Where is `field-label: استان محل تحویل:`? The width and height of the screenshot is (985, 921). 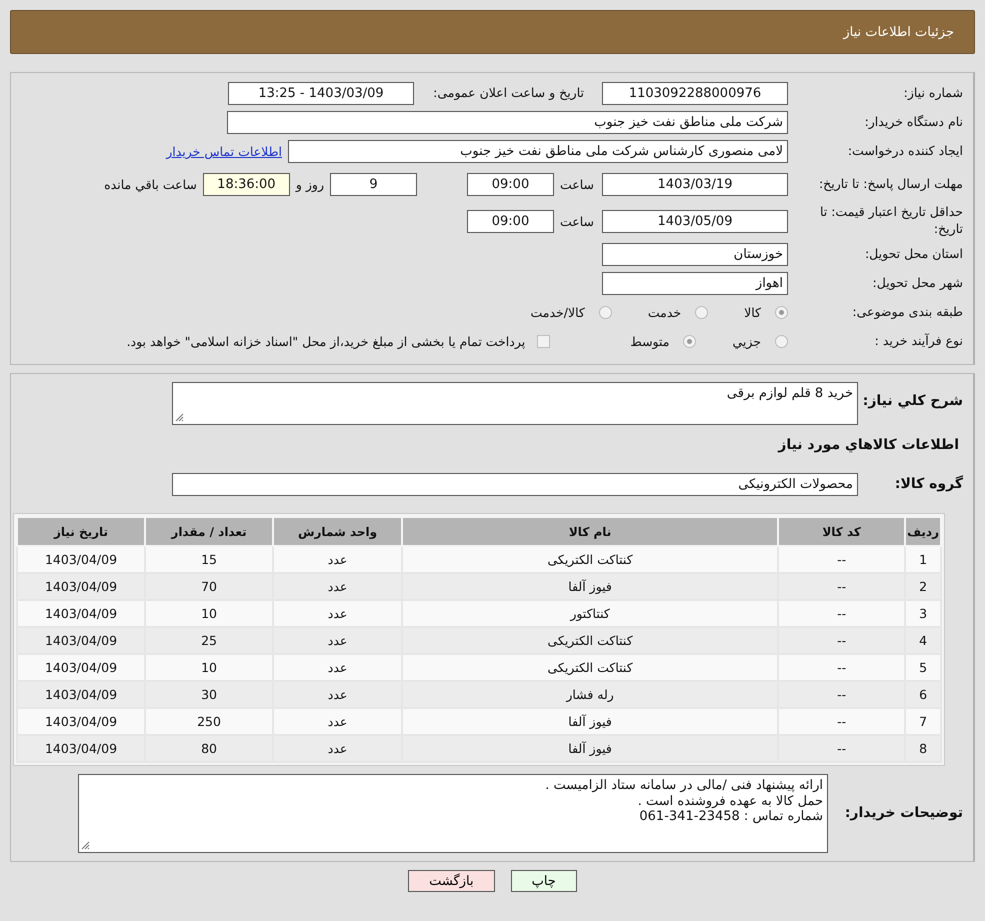 field-label: استان محل تحویل: is located at coordinates (913, 254).